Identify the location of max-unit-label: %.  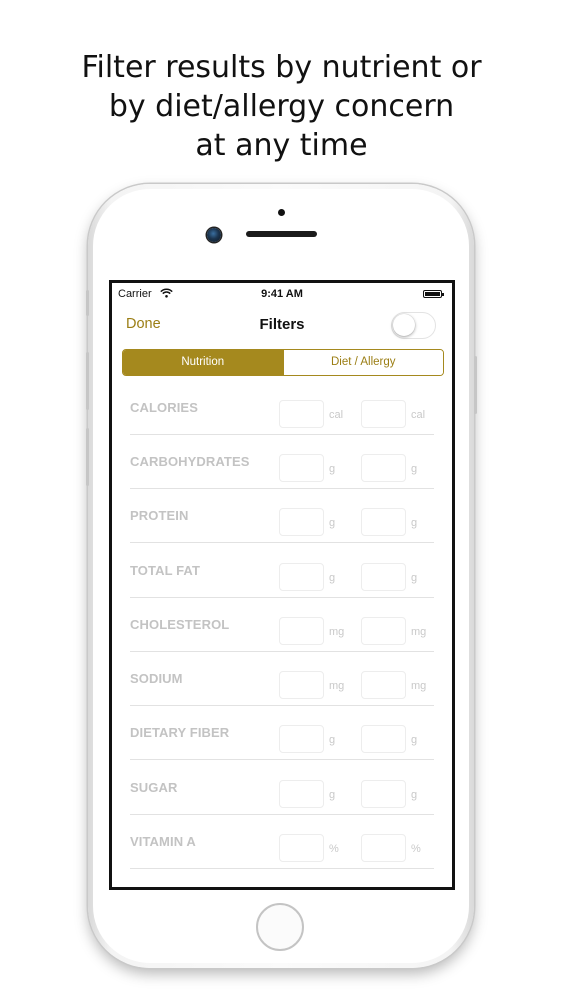
(416, 849).